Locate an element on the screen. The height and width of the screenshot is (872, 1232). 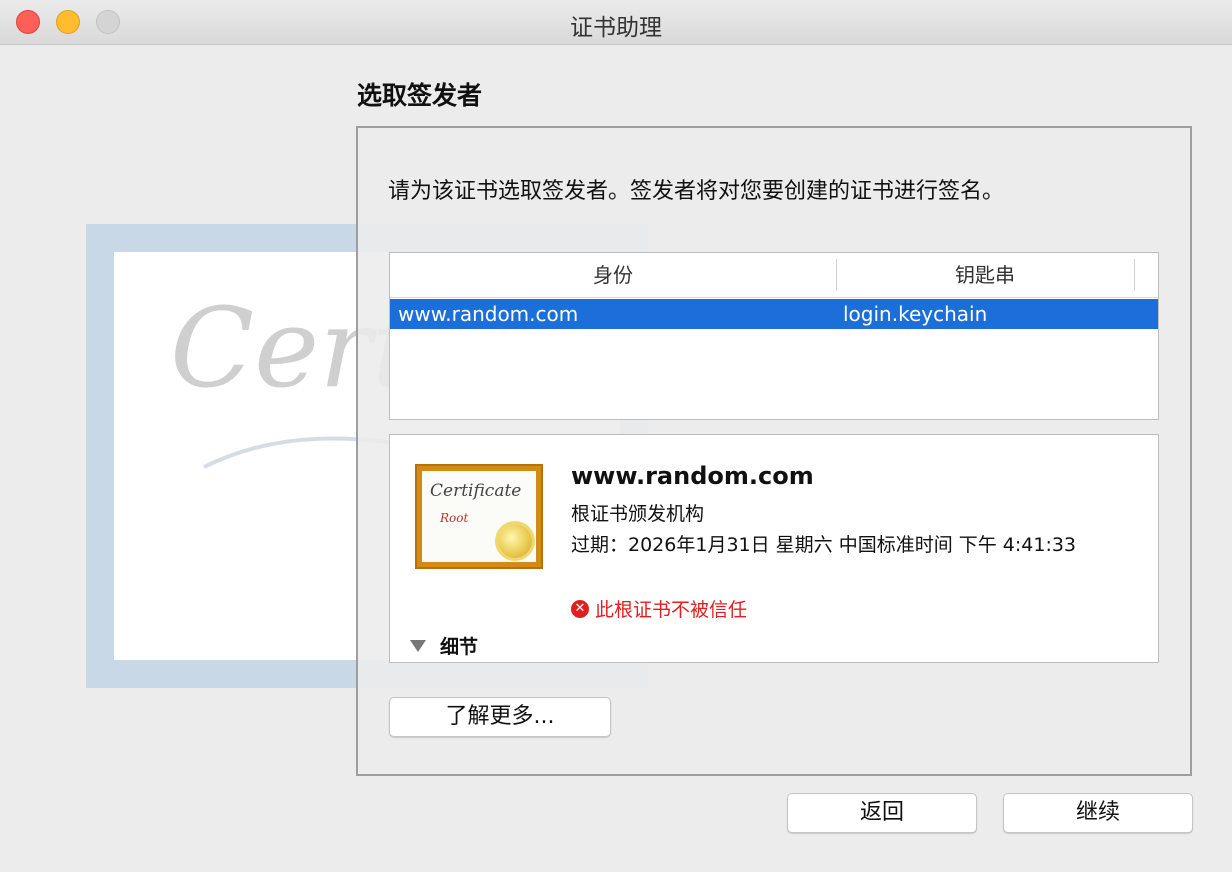
cell-keychain: login.keychain is located at coordinates (915, 314).